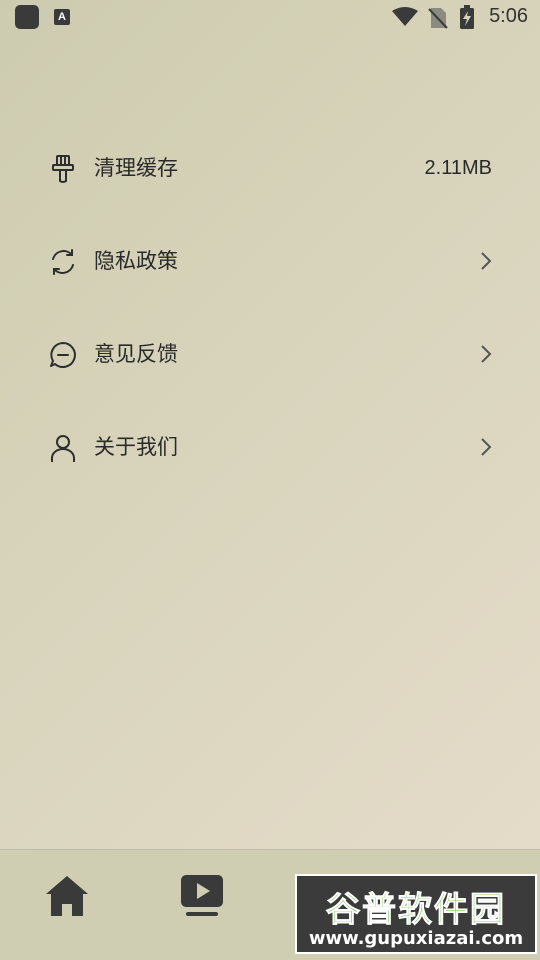 The image size is (540, 960). Describe the element at coordinates (63, 448) in the screenshot. I see `user-icon` at that location.